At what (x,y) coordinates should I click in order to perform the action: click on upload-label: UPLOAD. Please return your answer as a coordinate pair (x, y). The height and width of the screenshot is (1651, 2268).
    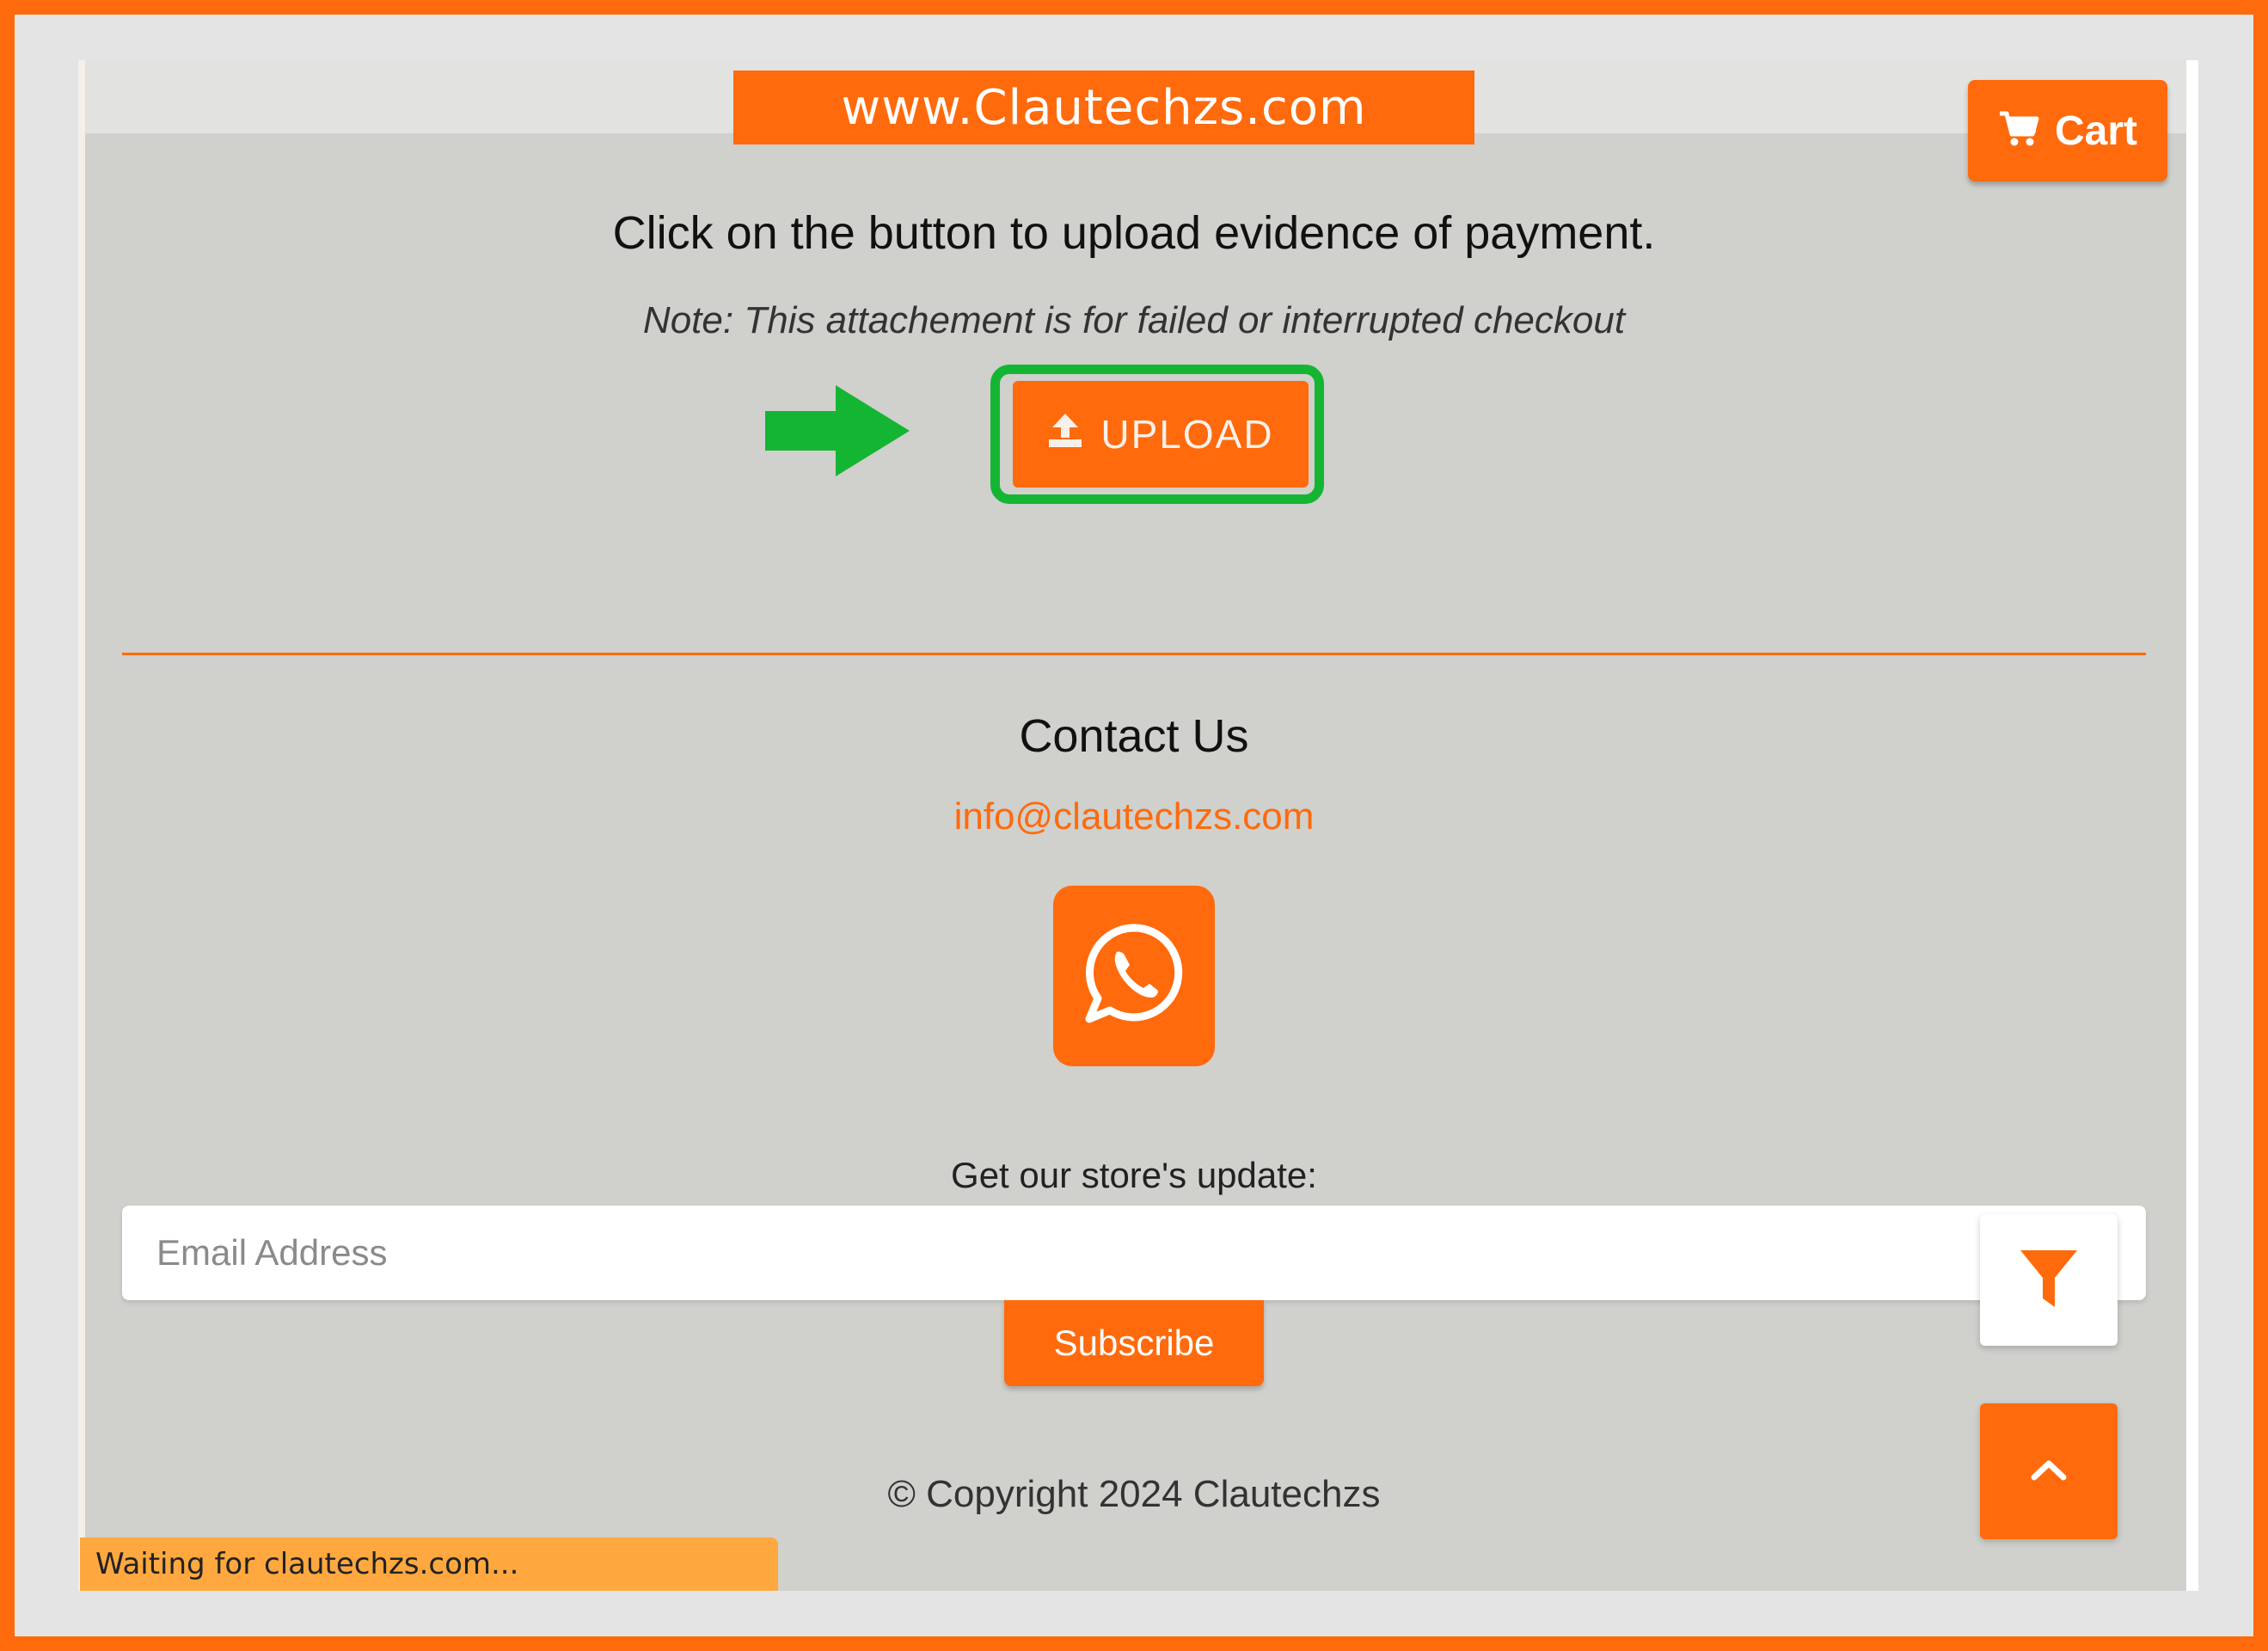
    Looking at the image, I should click on (1187, 434).